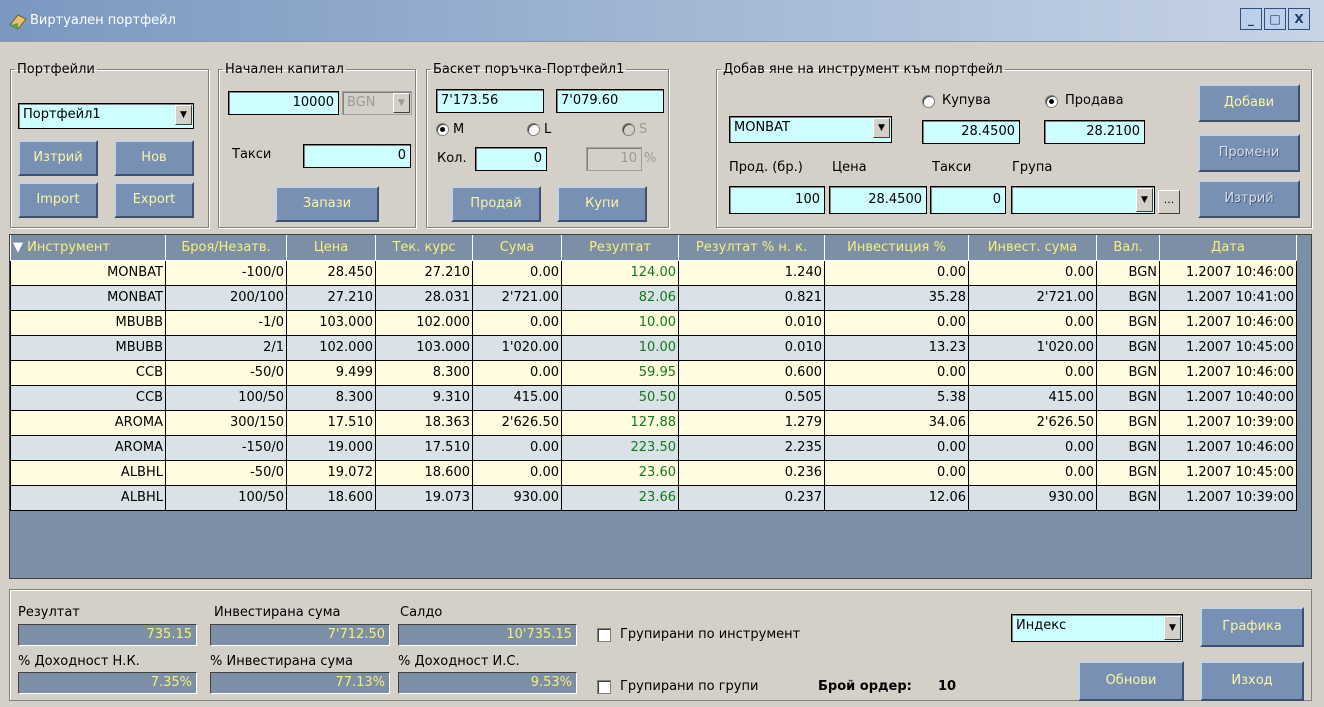 The image size is (1324, 707). Describe the element at coordinates (331, 447) in the screenshot. I see `table-cell: 19.000` at that location.